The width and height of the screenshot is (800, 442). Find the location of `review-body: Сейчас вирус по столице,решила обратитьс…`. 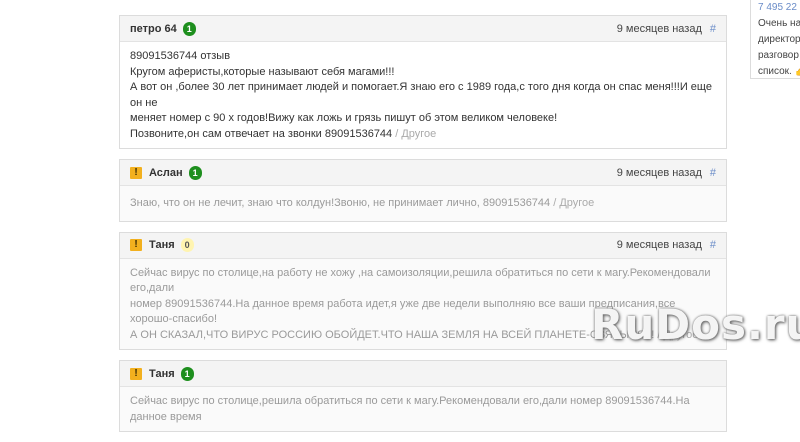

review-body: Сейчас вирус по столице,решила обратитьс… is located at coordinates (423, 409).